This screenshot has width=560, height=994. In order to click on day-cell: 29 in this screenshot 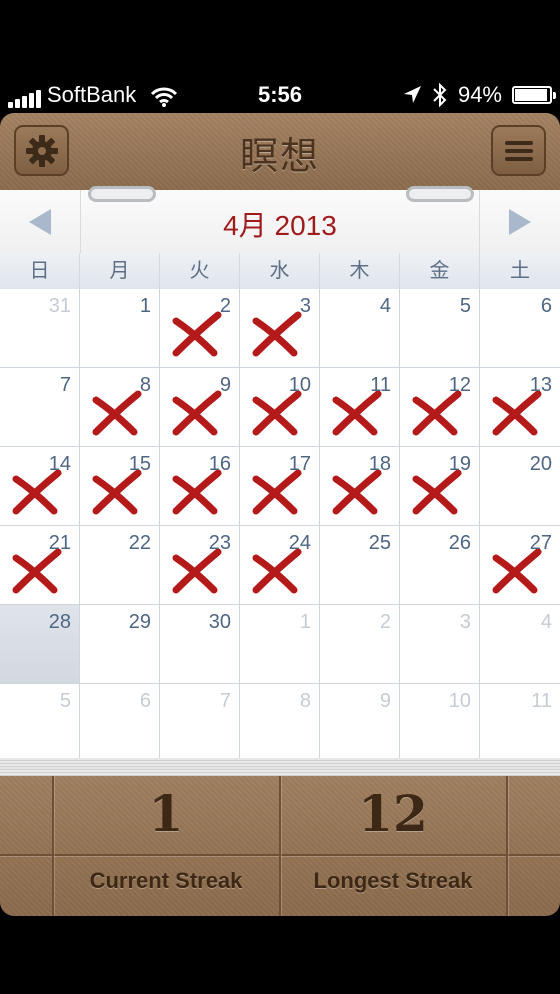, I will do `click(120, 644)`.